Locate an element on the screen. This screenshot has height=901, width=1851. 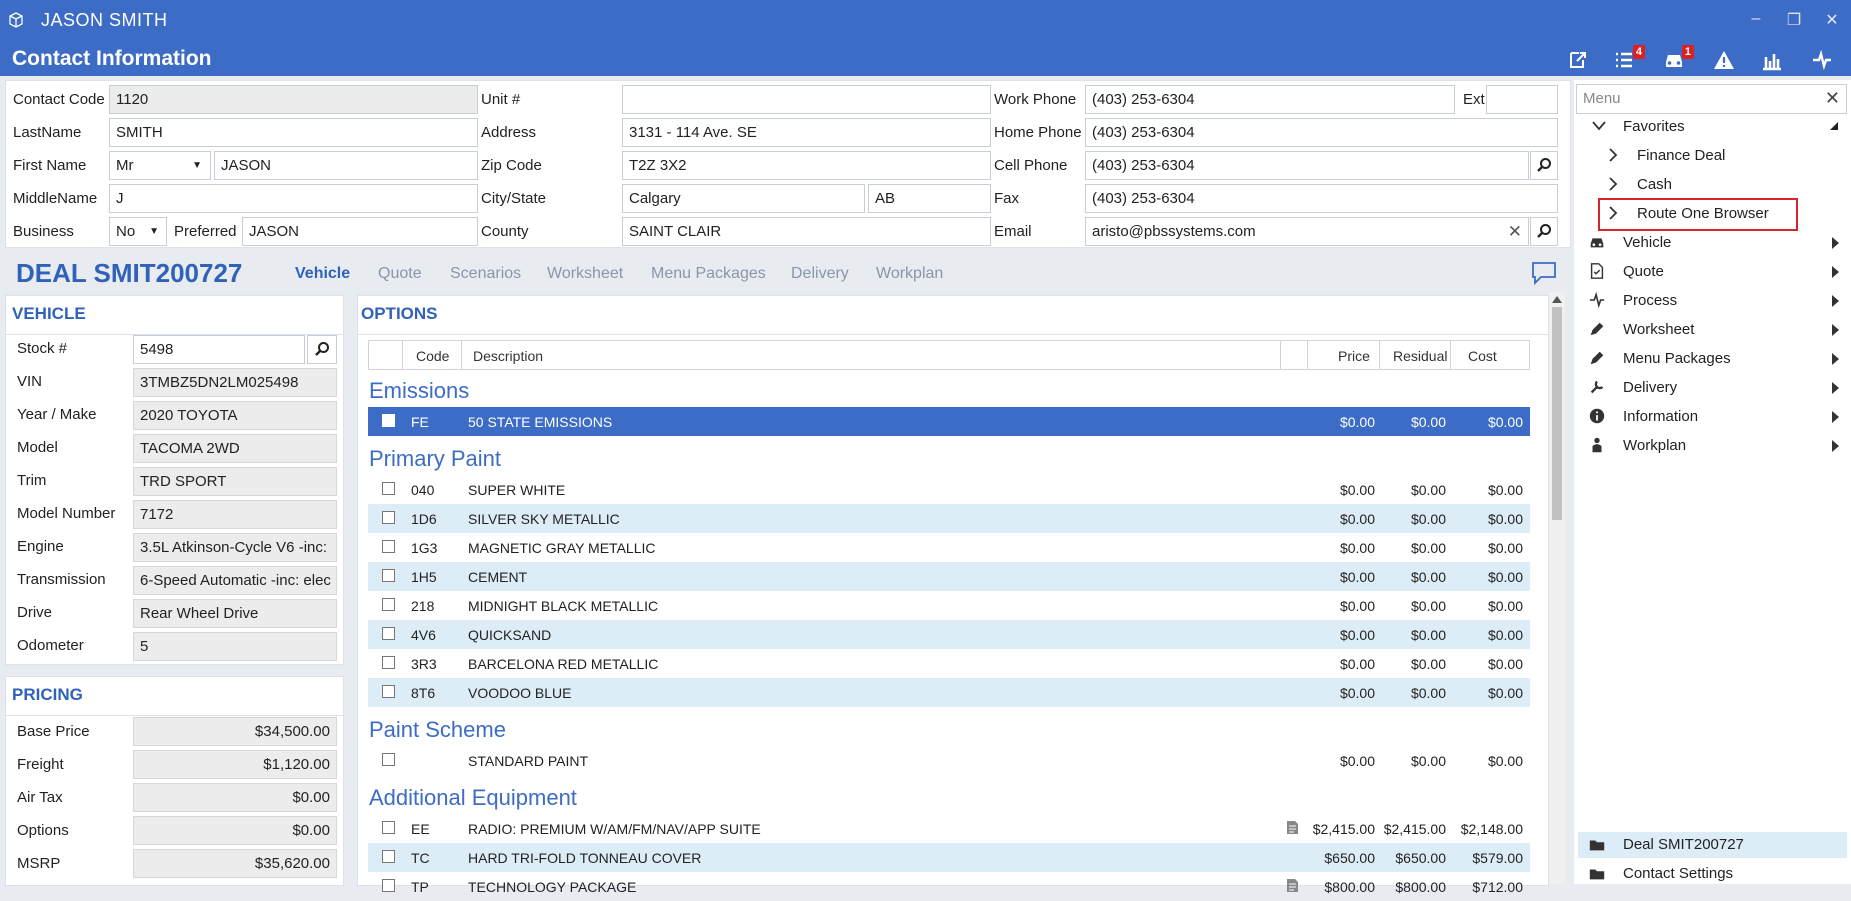
engine-field: 3.5L Atkinson-Cycle V6 -inc: is located at coordinates (235, 547).